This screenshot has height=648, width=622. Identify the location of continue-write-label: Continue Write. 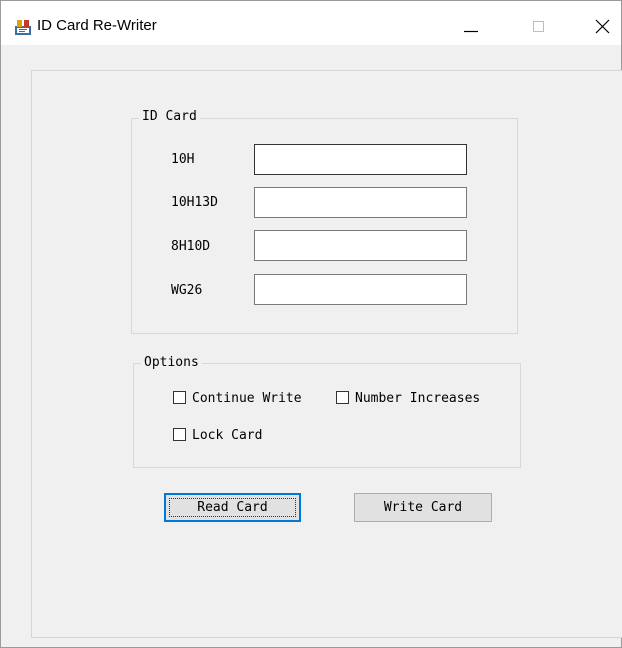
(247, 398).